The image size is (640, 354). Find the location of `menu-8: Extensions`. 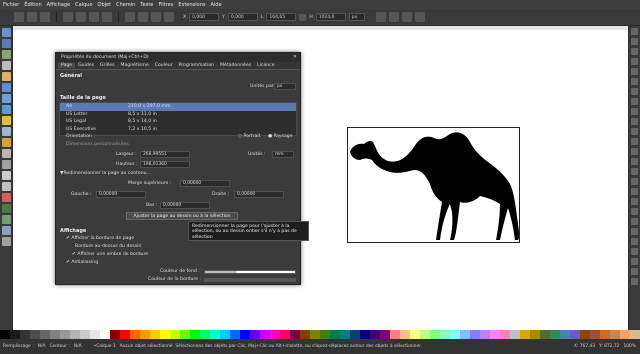

menu-8: Extensions is located at coordinates (191, 5).